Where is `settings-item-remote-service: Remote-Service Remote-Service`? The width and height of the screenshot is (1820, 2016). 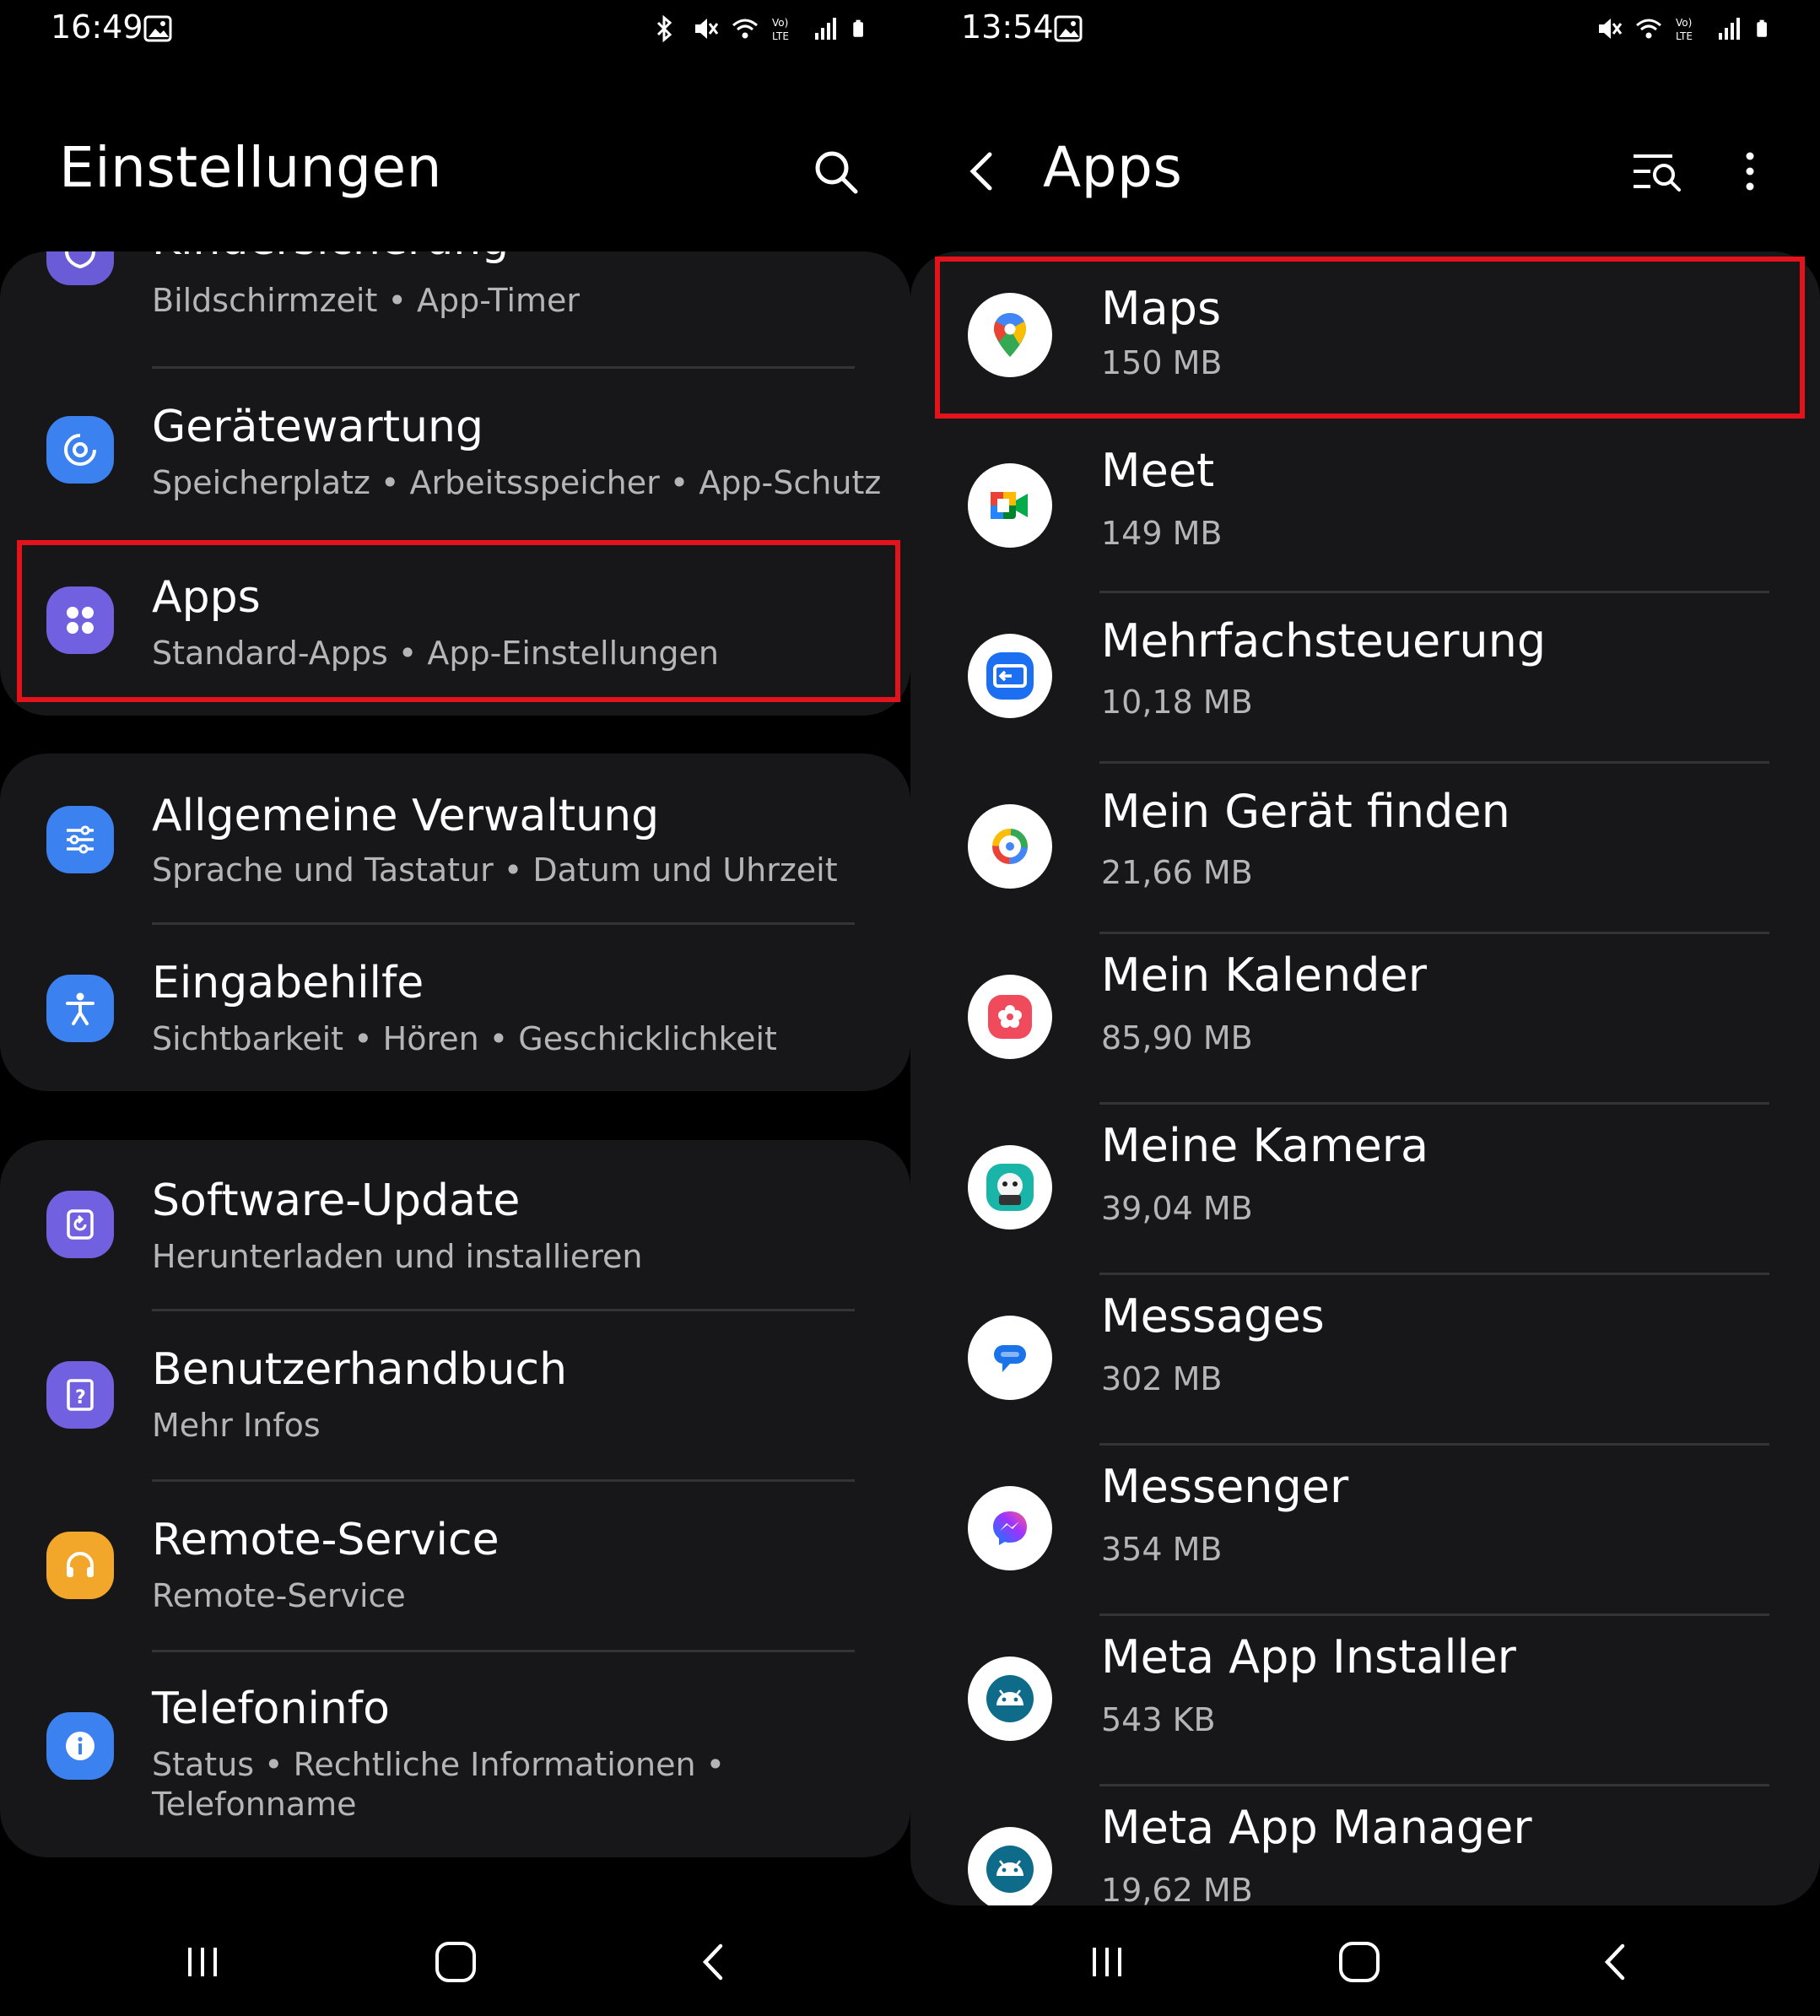 settings-item-remote-service: Remote-Service Remote-Service is located at coordinates (455, 1565).